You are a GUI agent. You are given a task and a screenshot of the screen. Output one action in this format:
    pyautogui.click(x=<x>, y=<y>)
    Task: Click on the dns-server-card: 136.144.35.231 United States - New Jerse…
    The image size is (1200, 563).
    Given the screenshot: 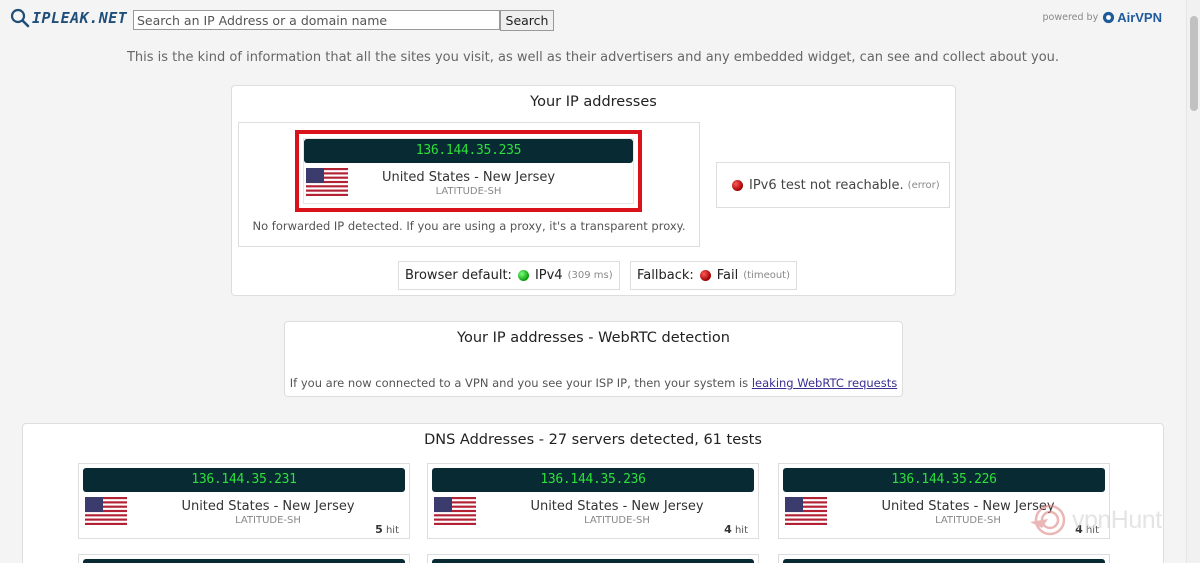 What is the action you would take?
    pyautogui.click(x=244, y=501)
    